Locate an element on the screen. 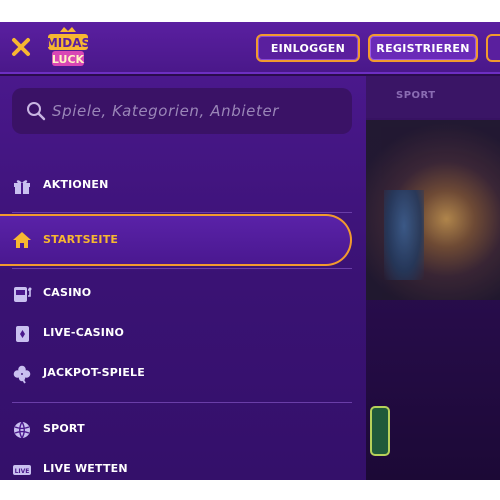 Image resolution: width=500 pixels, height=500 pixels. search-placeholder: Spiele, Kategorien, Anbieter is located at coordinates (166, 111).